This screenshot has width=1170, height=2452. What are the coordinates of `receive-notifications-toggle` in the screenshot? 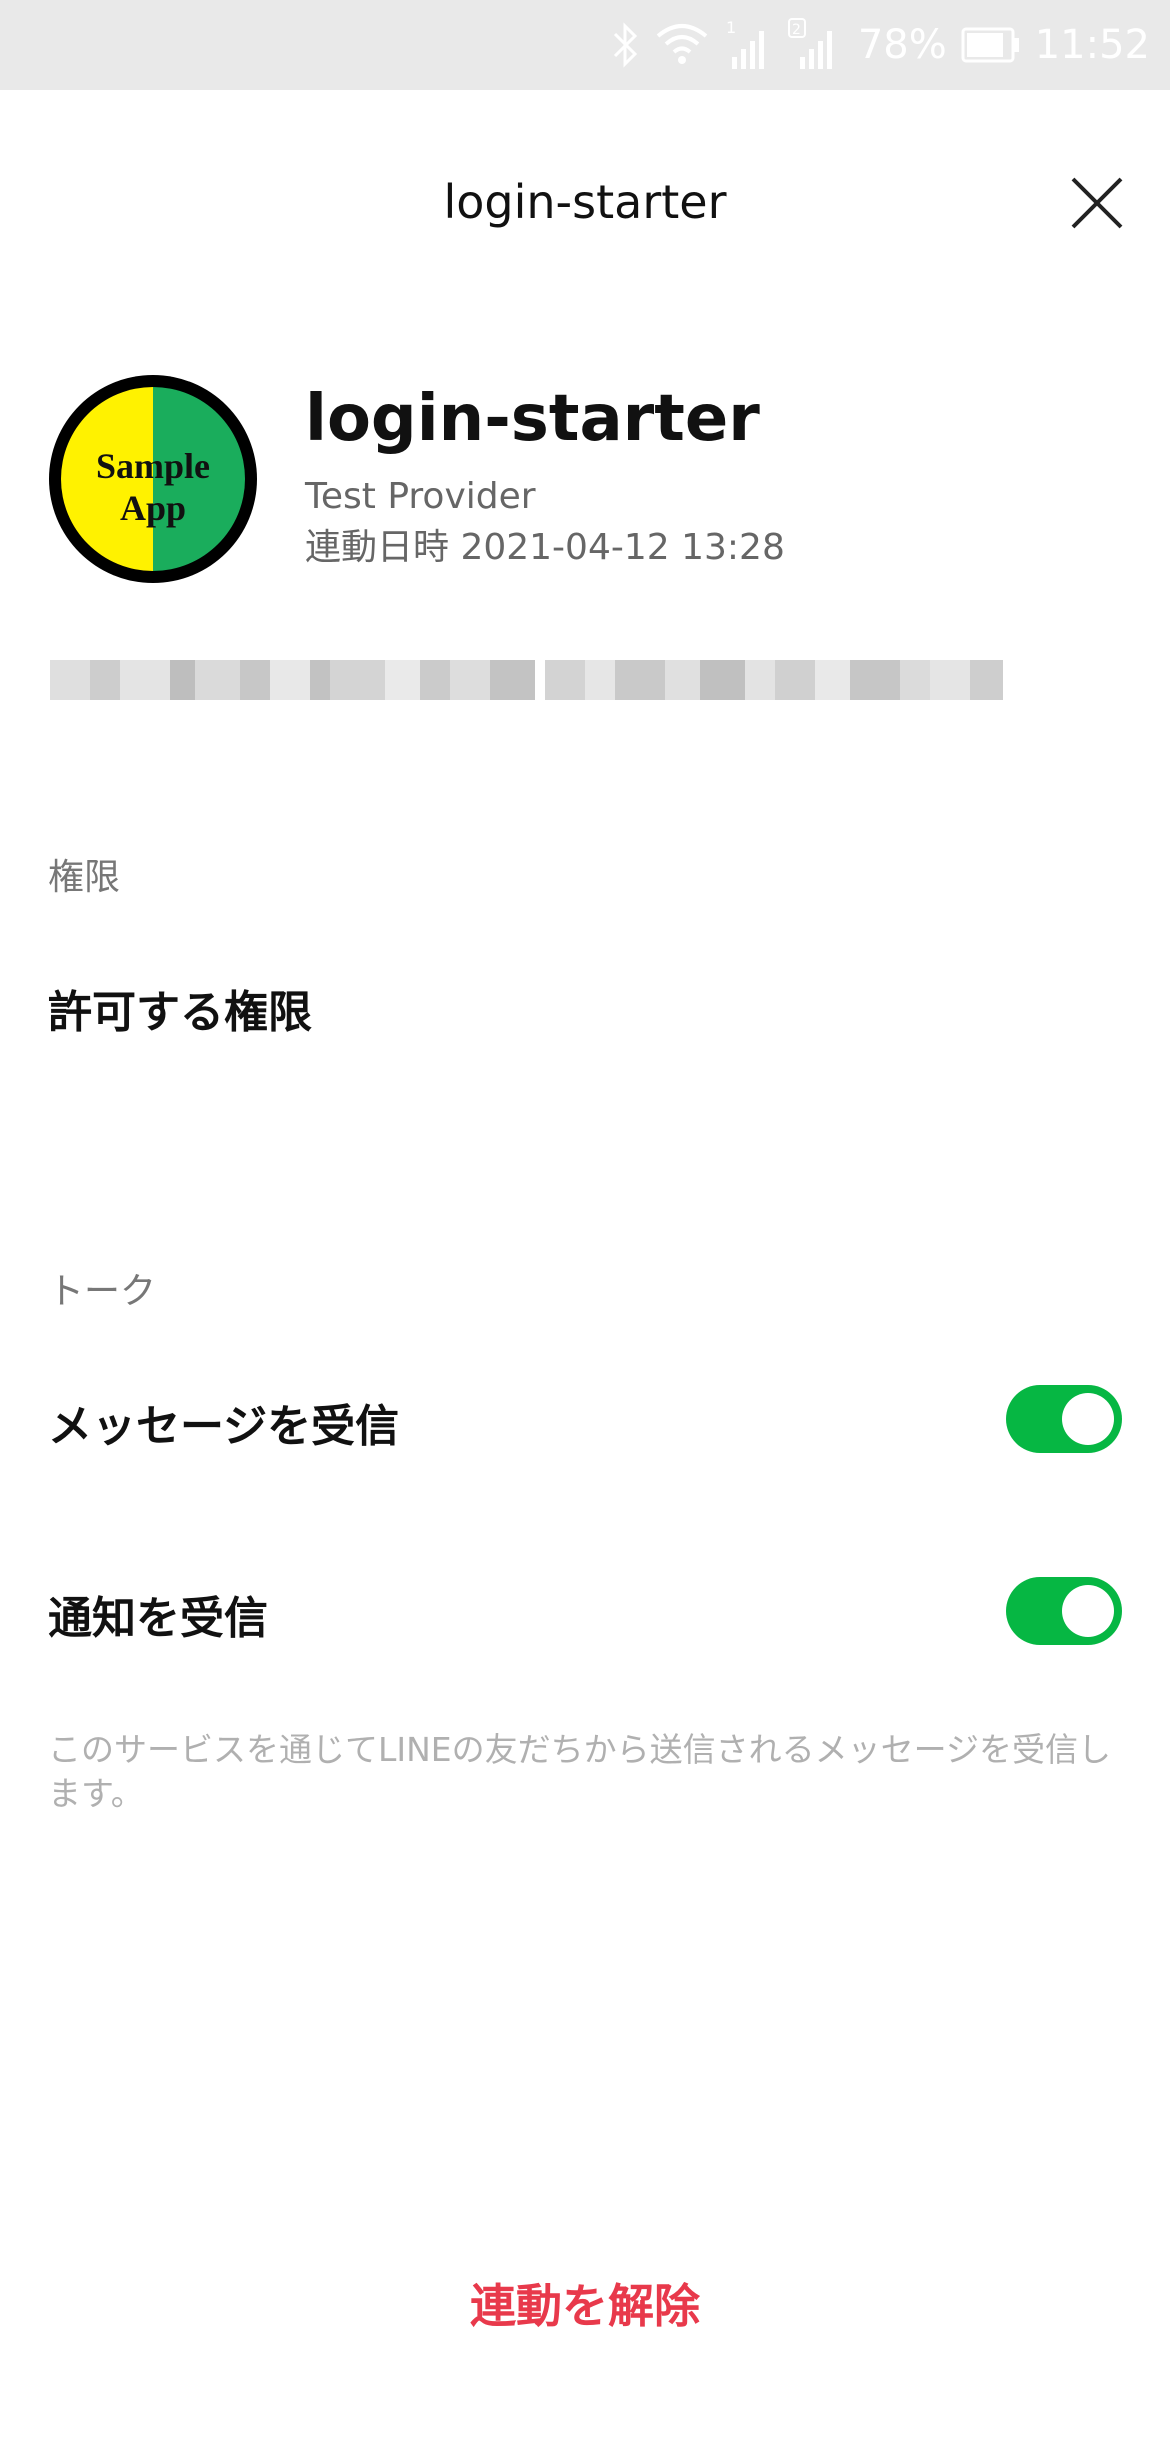 It's located at (1064, 1611).